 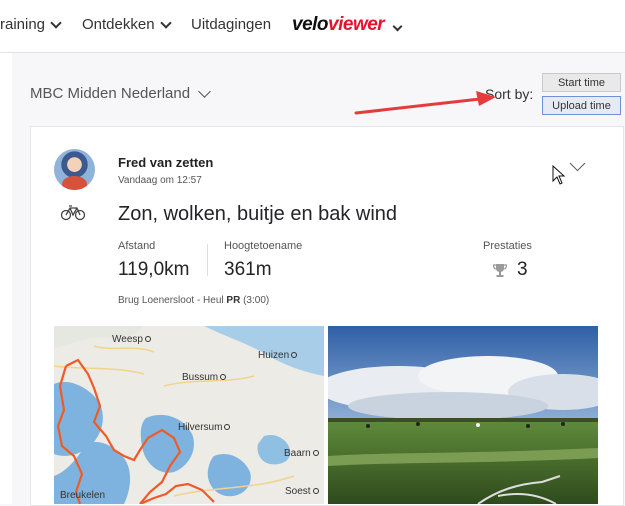 I want to click on club-filter-label: MBC Midden Nederland, so click(x=110, y=93).